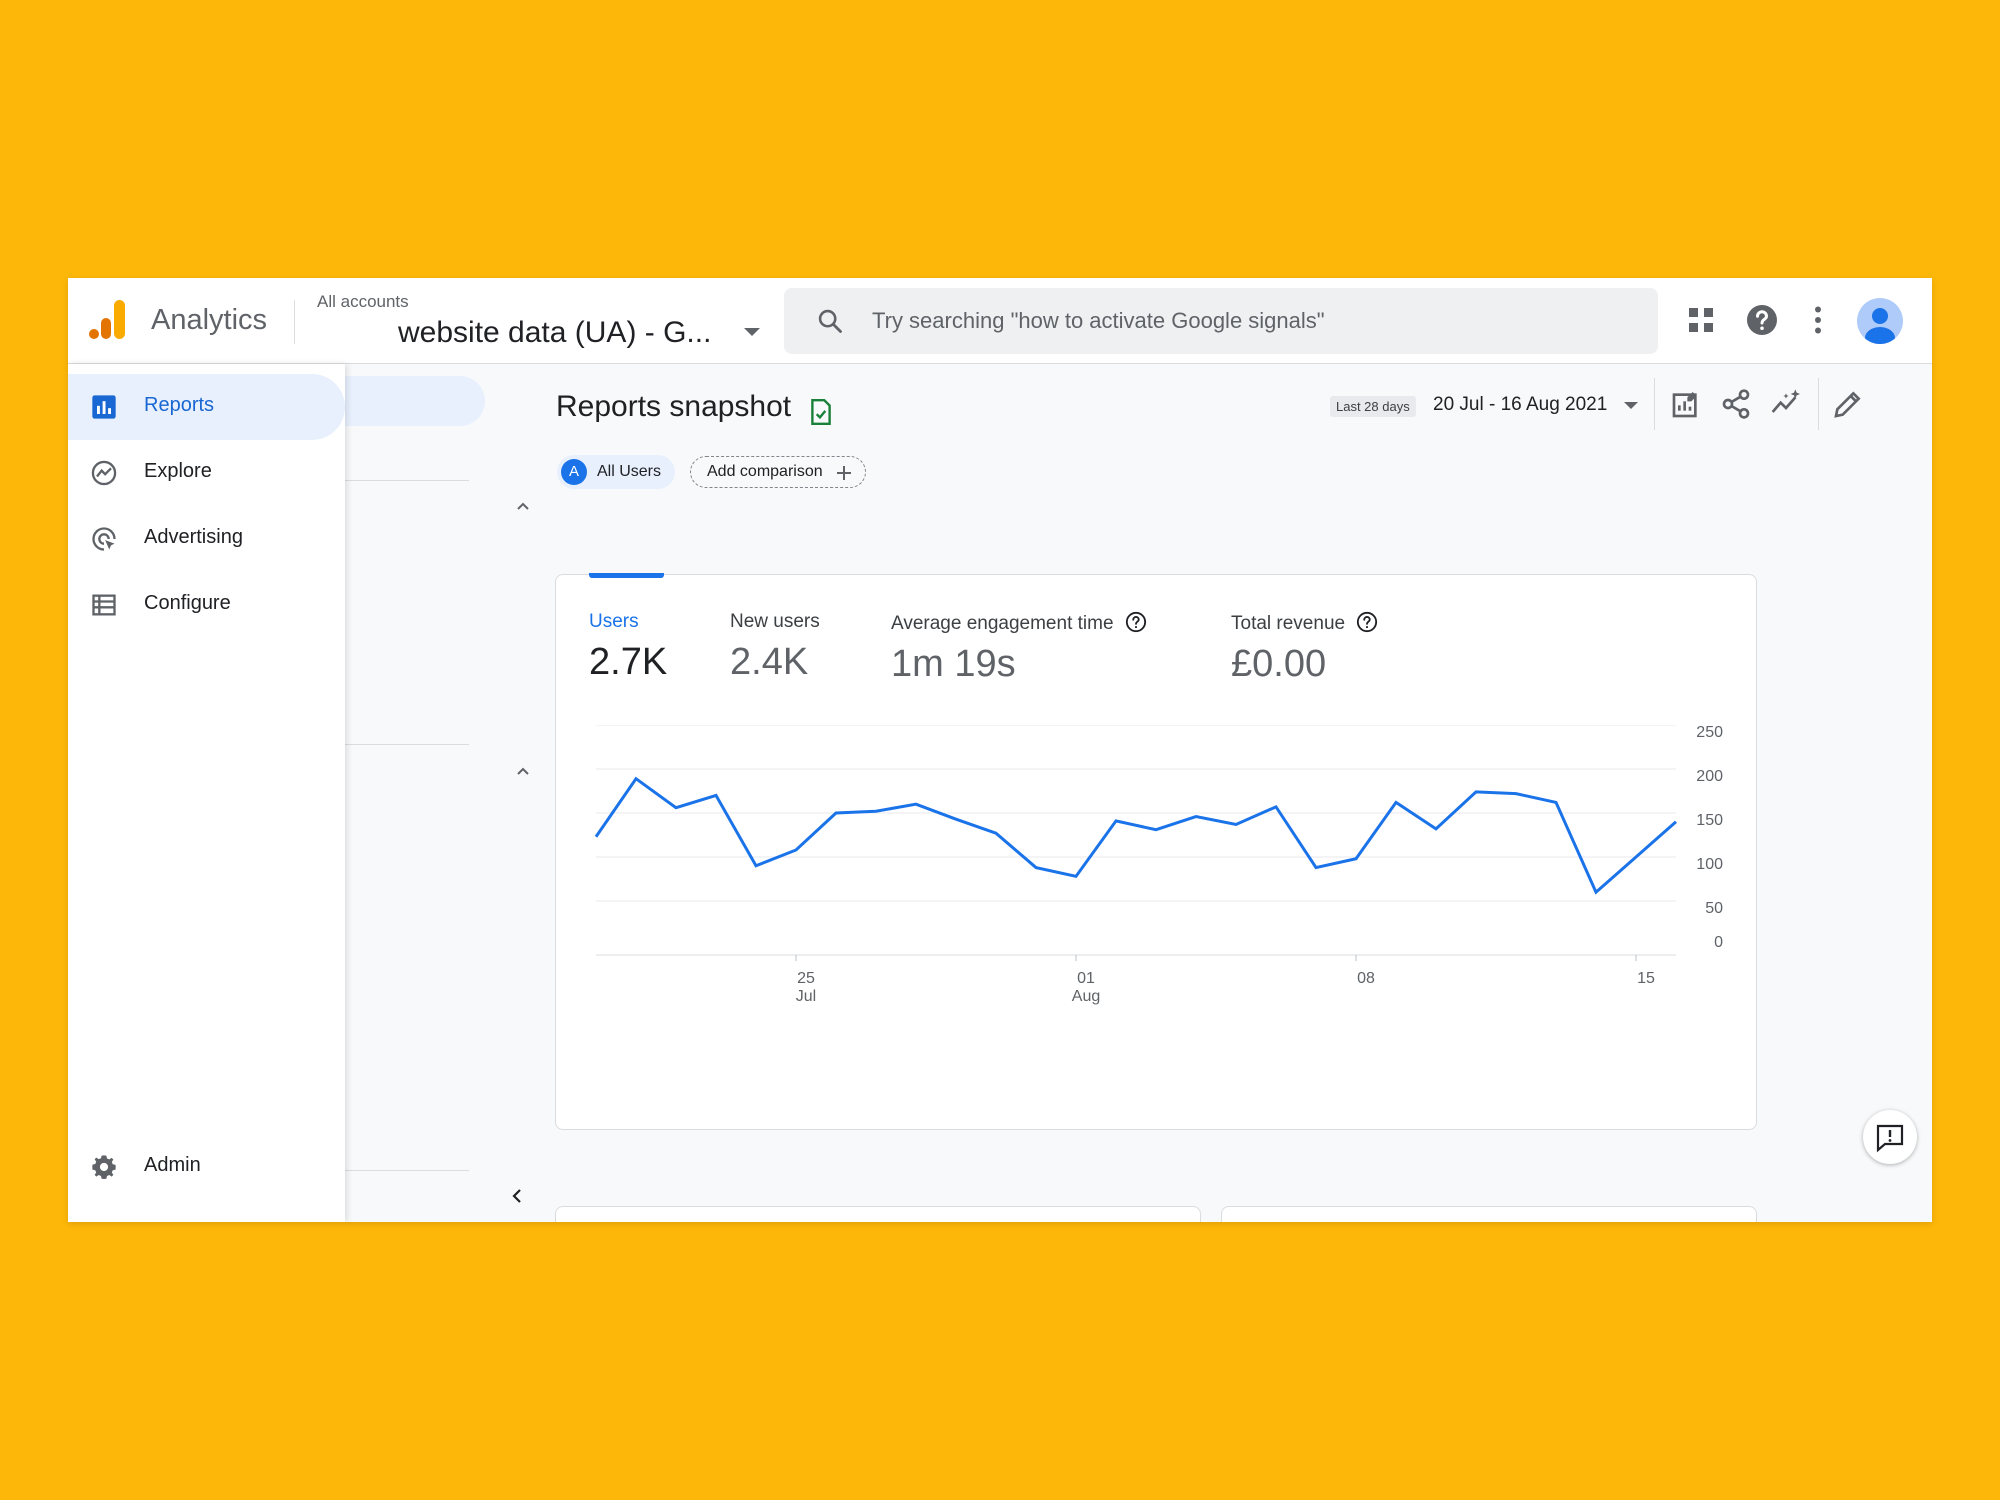 The width and height of the screenshot is (2000, 1500). I want to click on metric-label: Total revenue, so click(1288, 623).